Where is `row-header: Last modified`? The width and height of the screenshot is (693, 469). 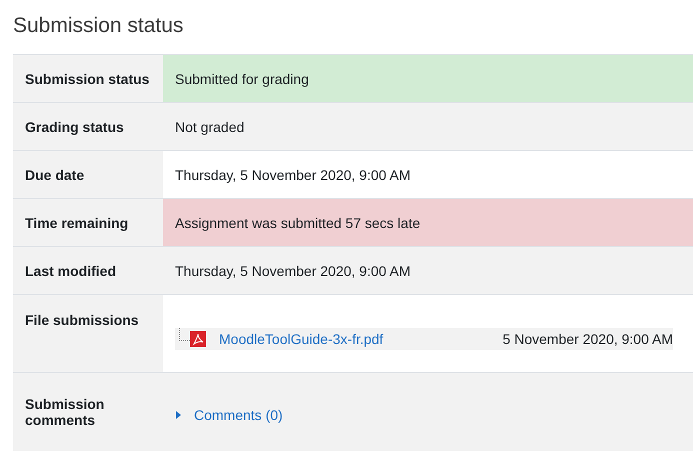
row-header: Last modified is located at coordinates (88, 270).